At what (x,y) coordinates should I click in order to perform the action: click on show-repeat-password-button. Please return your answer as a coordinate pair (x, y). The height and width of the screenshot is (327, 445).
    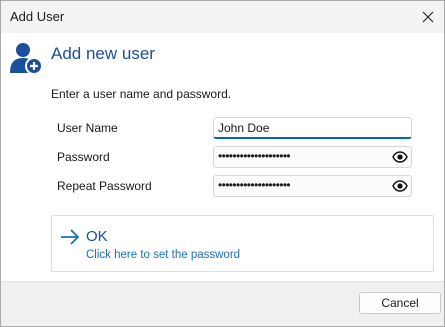
    Looking at the image, I should click on (400, 186).